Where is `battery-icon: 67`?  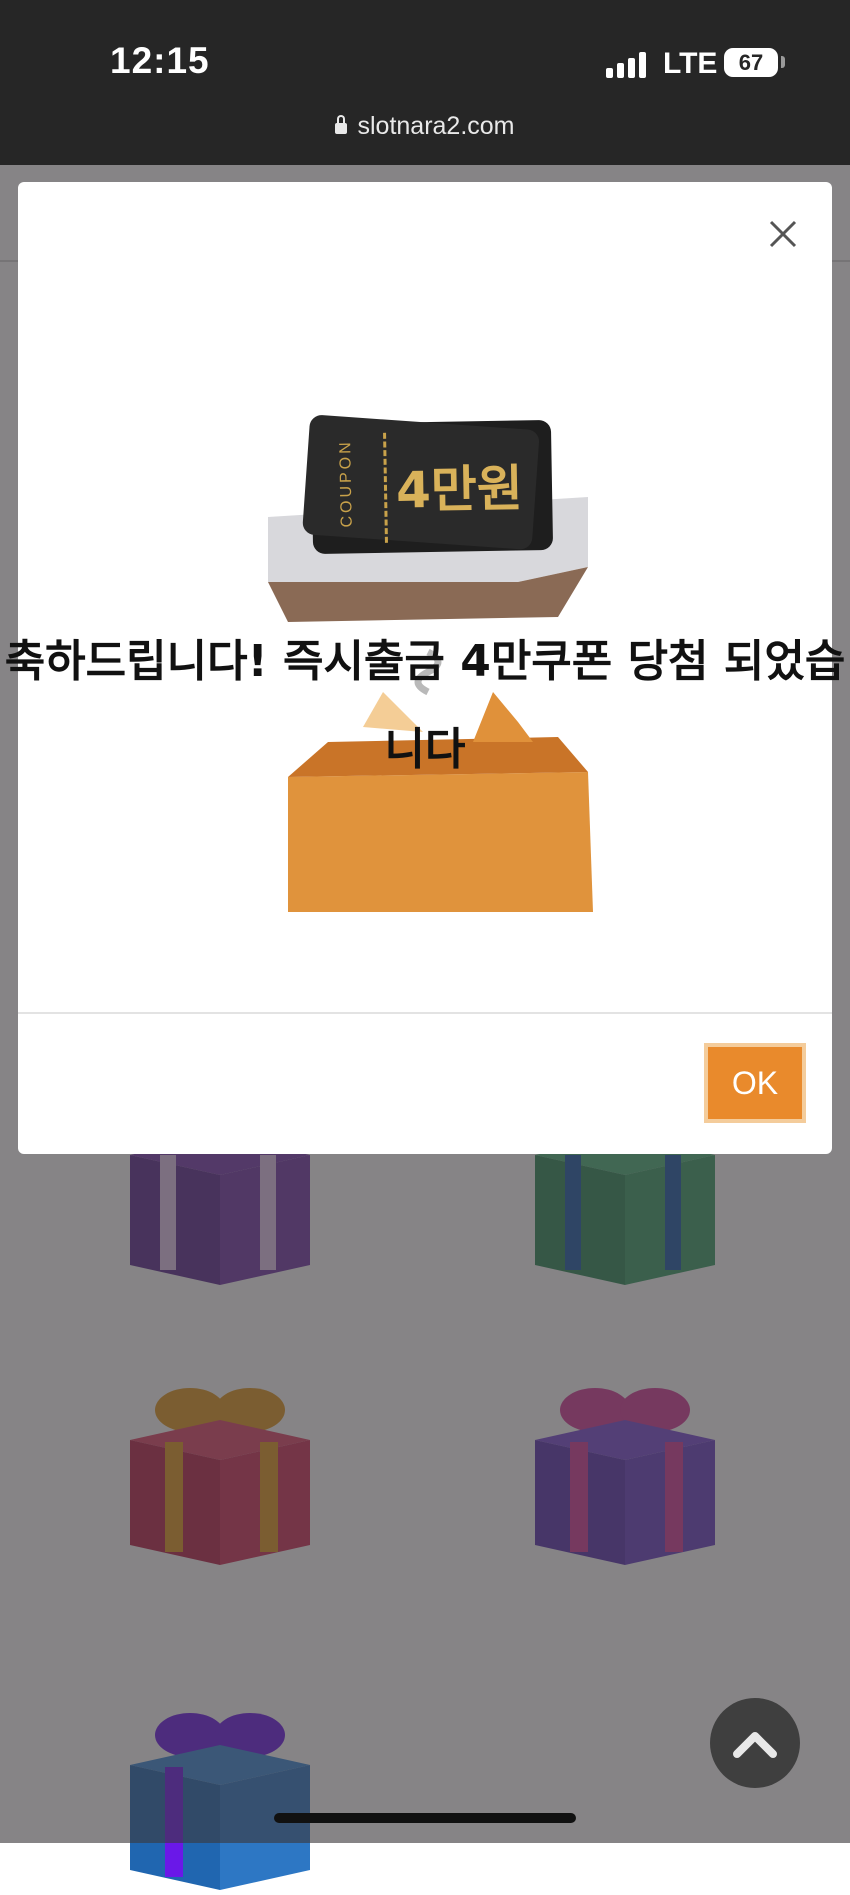
battery-icon: 67 is located at coordinates (751, 62).